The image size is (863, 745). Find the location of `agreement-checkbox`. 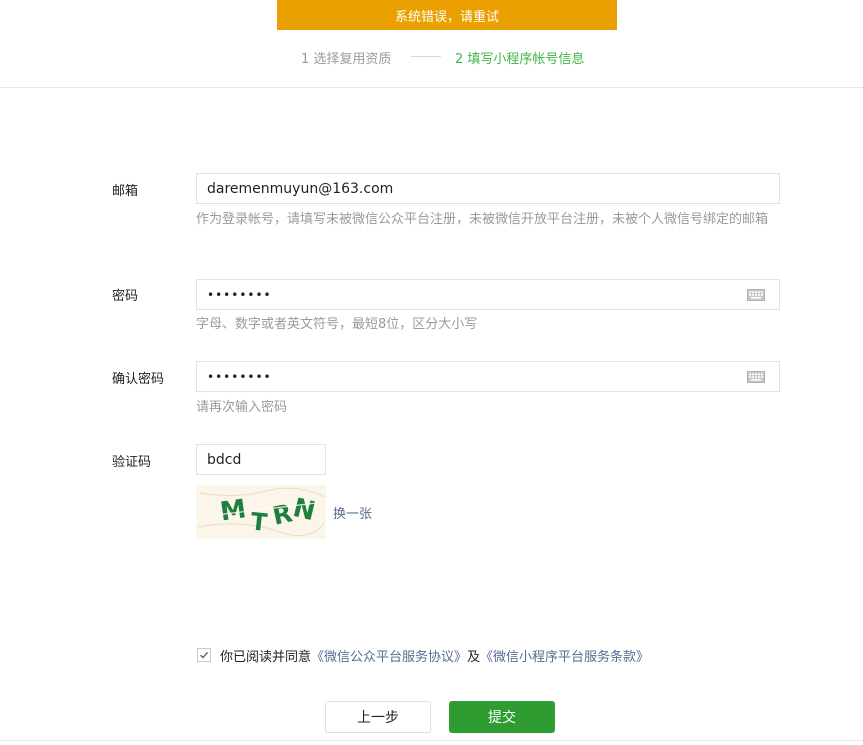

agreement-checkbox is located at coordinates (204, 655).